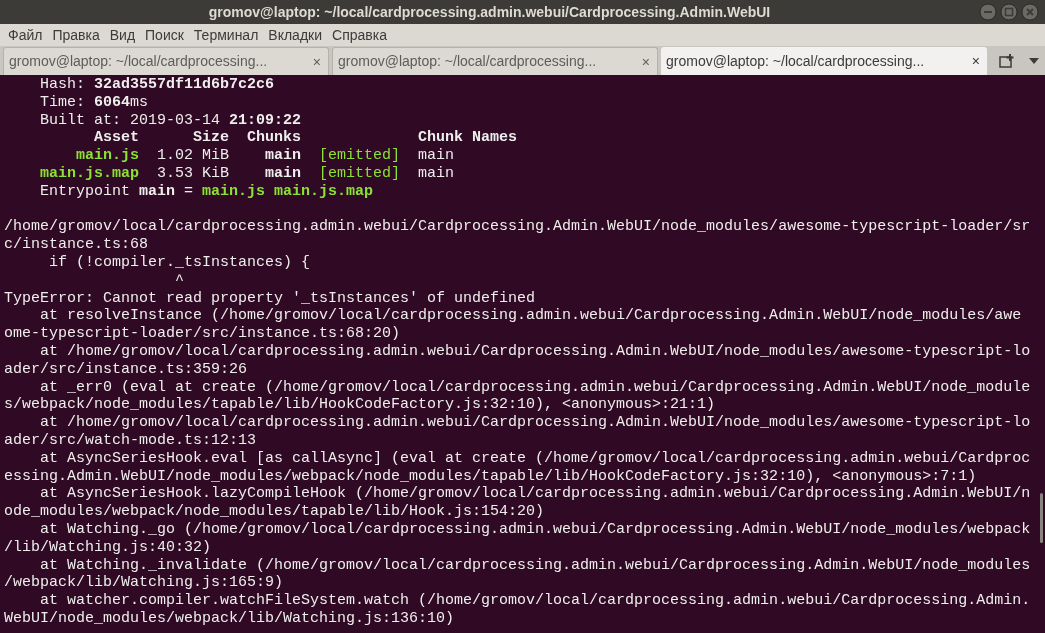  I want to click on terminal-line: essing.Admin.WebUI/node_modules/webpack/node_modules/tapable/lib/HookCodeFactory.js:32:10), <anonymous>:7:1), so click(490, 476).